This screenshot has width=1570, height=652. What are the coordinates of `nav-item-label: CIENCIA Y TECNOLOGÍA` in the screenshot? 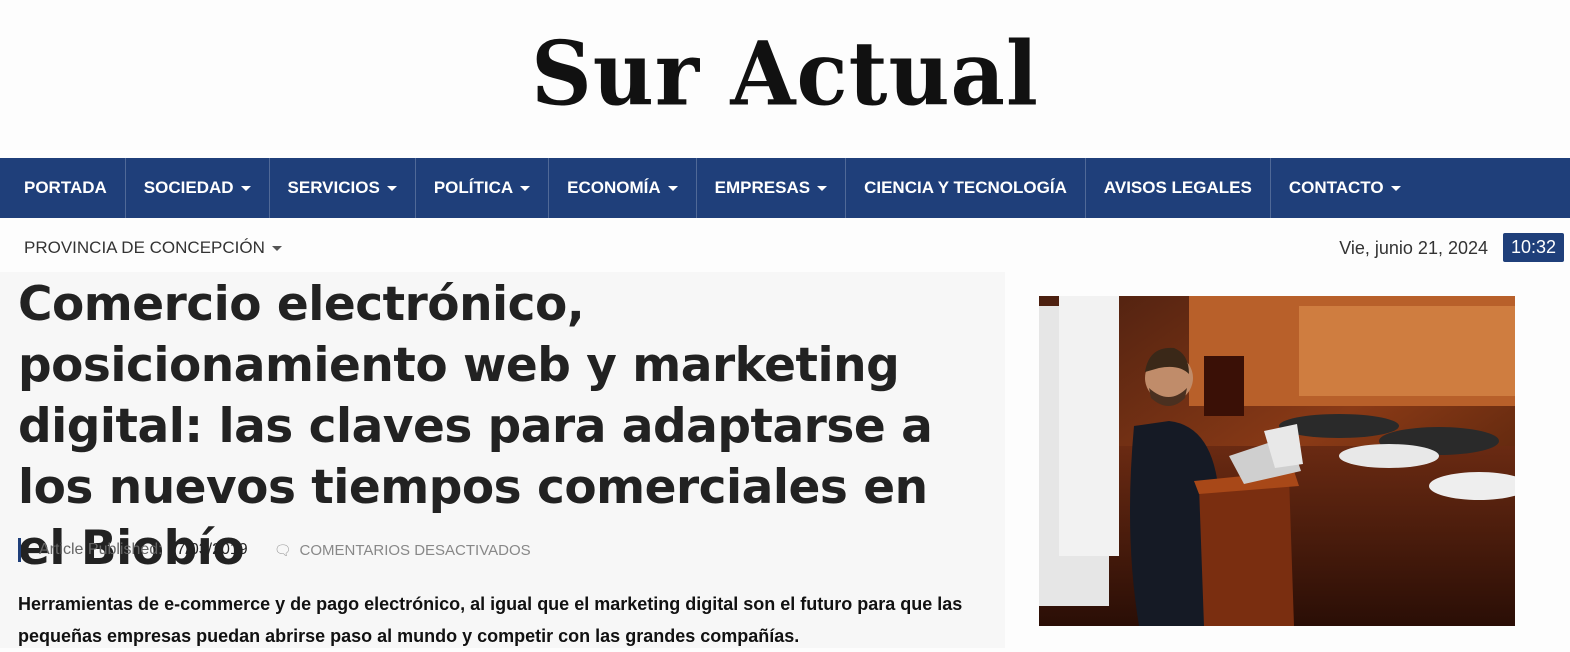 It's located at (965, 187).